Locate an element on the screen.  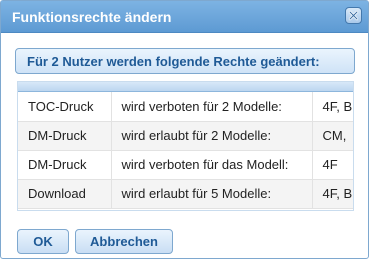
cell-action: wird erlaubt für 5 Modelle: is located at coordinates (212, 194).